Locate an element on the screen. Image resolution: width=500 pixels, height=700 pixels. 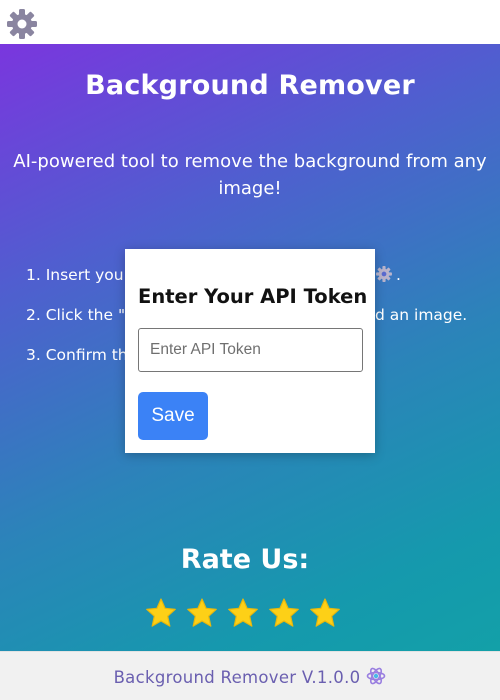
api-token-modal: Enter Your API Token Save is located at coordinates (250, 351).